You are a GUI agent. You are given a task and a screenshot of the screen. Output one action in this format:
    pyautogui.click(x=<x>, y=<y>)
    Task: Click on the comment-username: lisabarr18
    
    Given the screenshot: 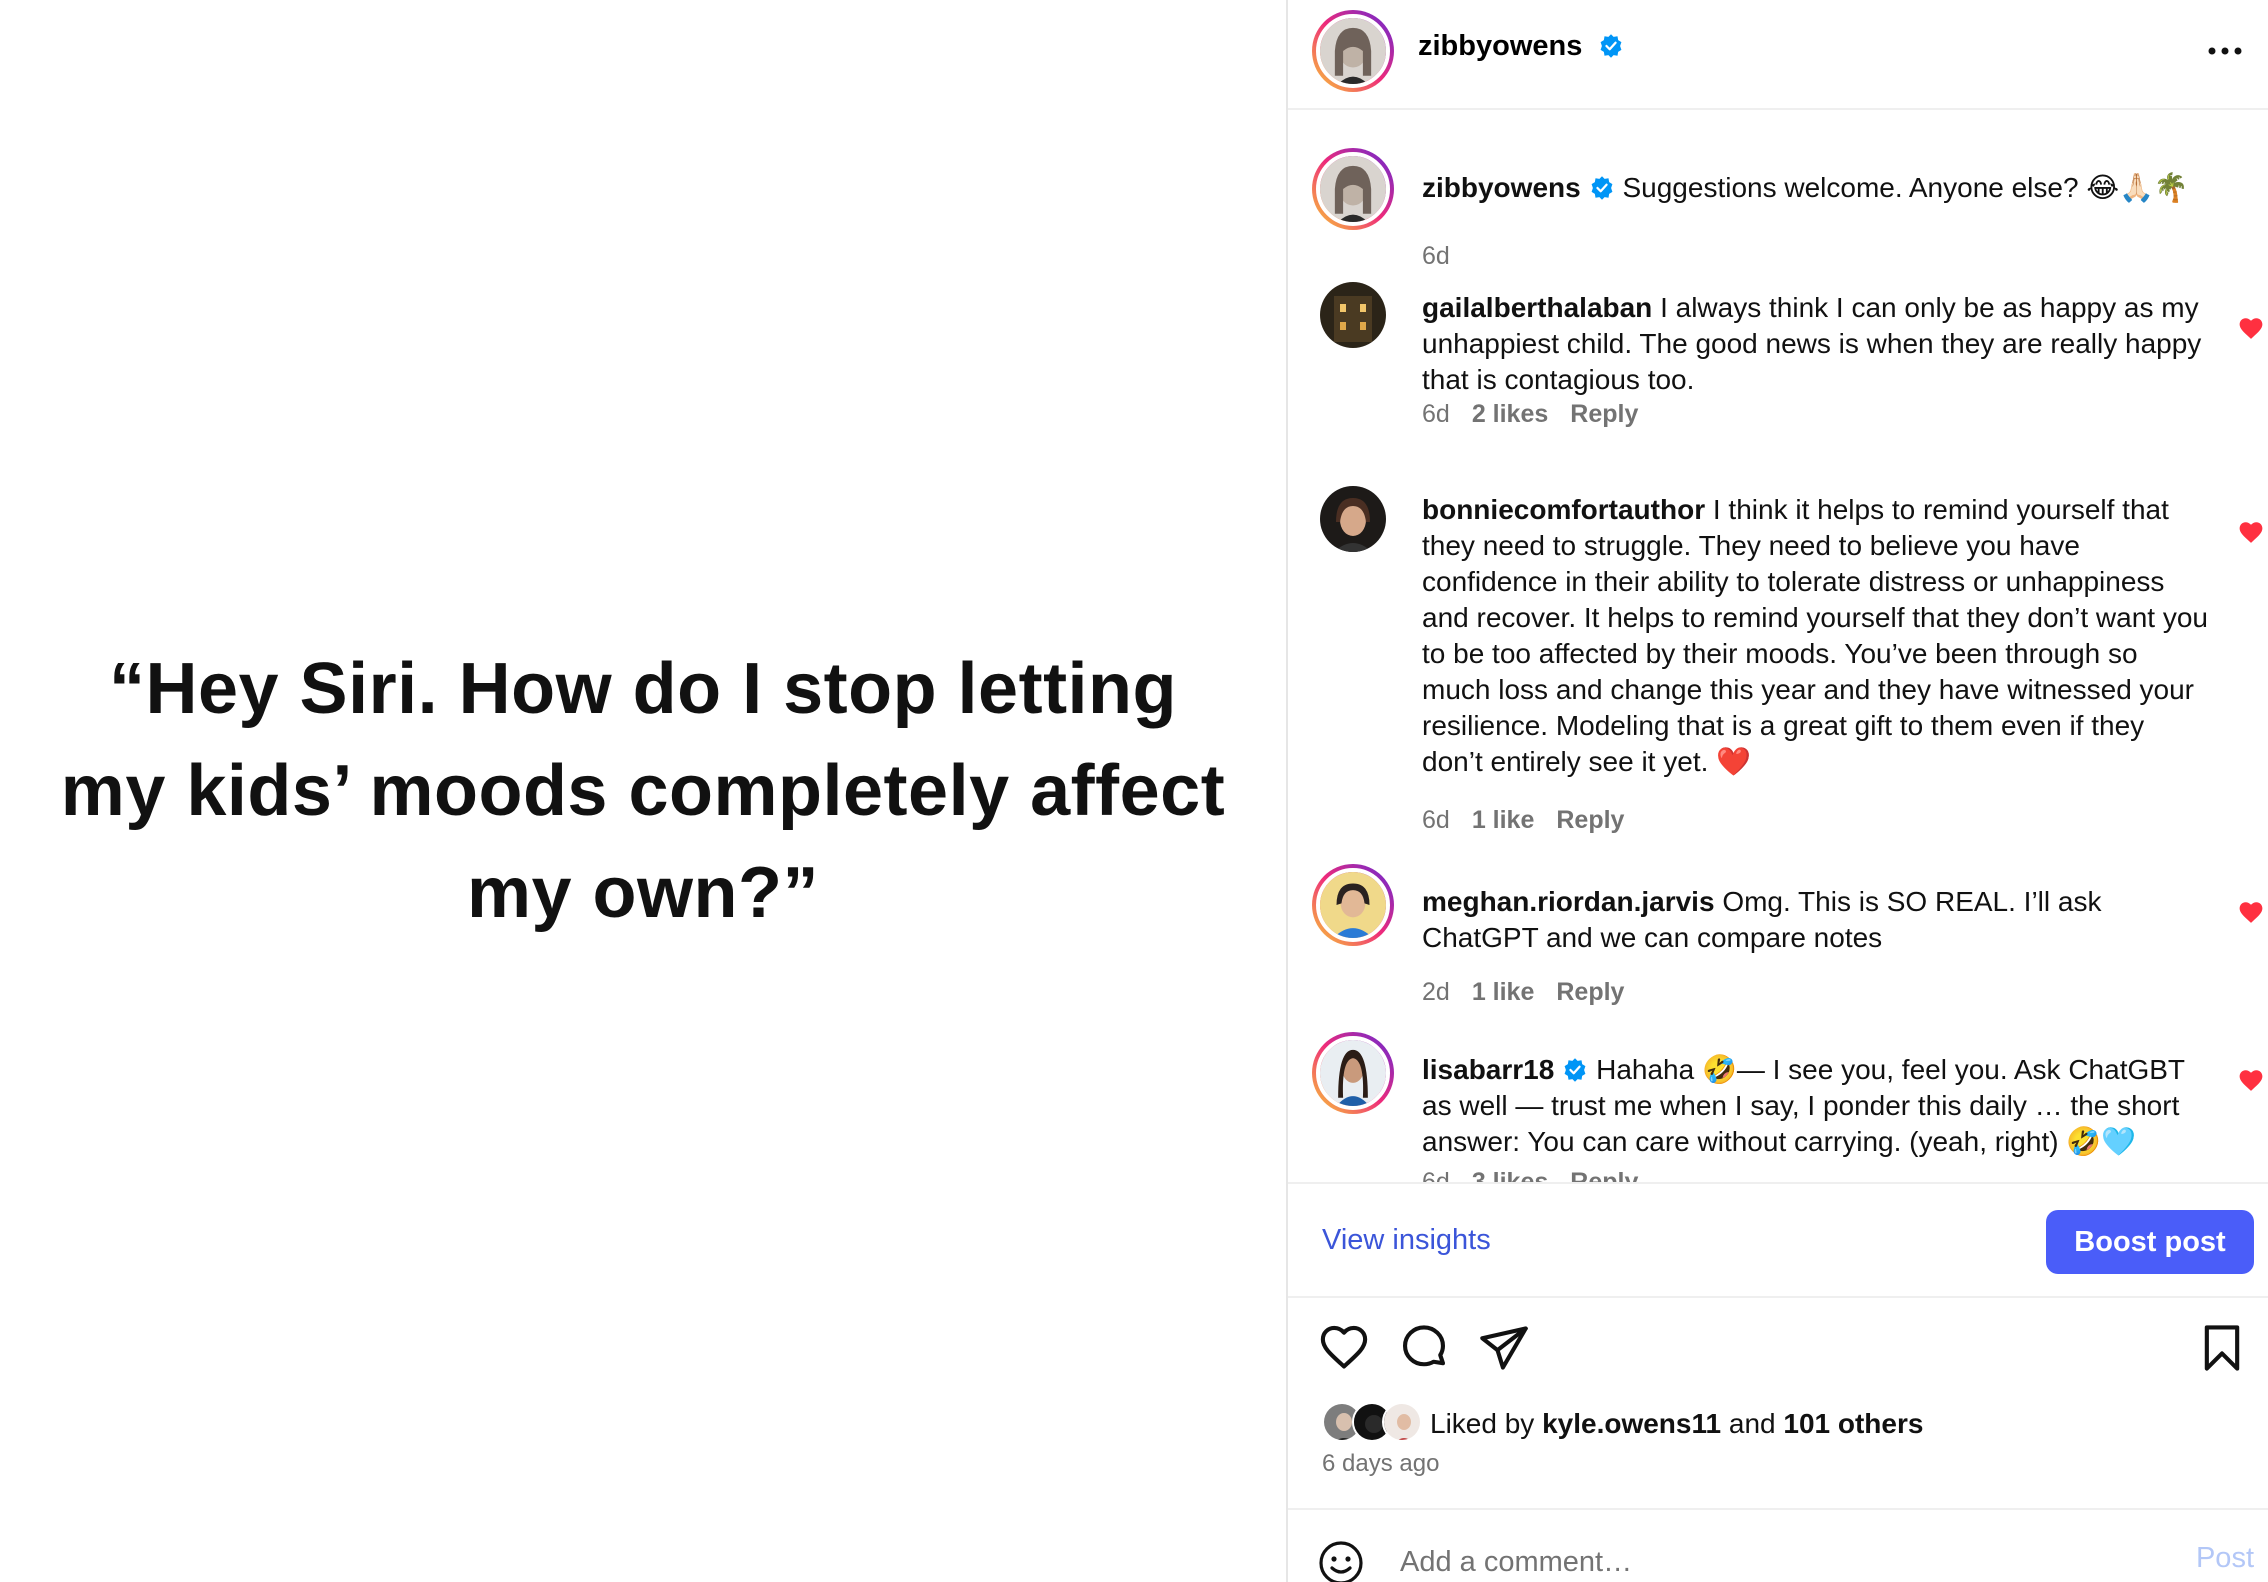 What is the action you would take?
    pyautogui.click(x=1488, y=1069)
    